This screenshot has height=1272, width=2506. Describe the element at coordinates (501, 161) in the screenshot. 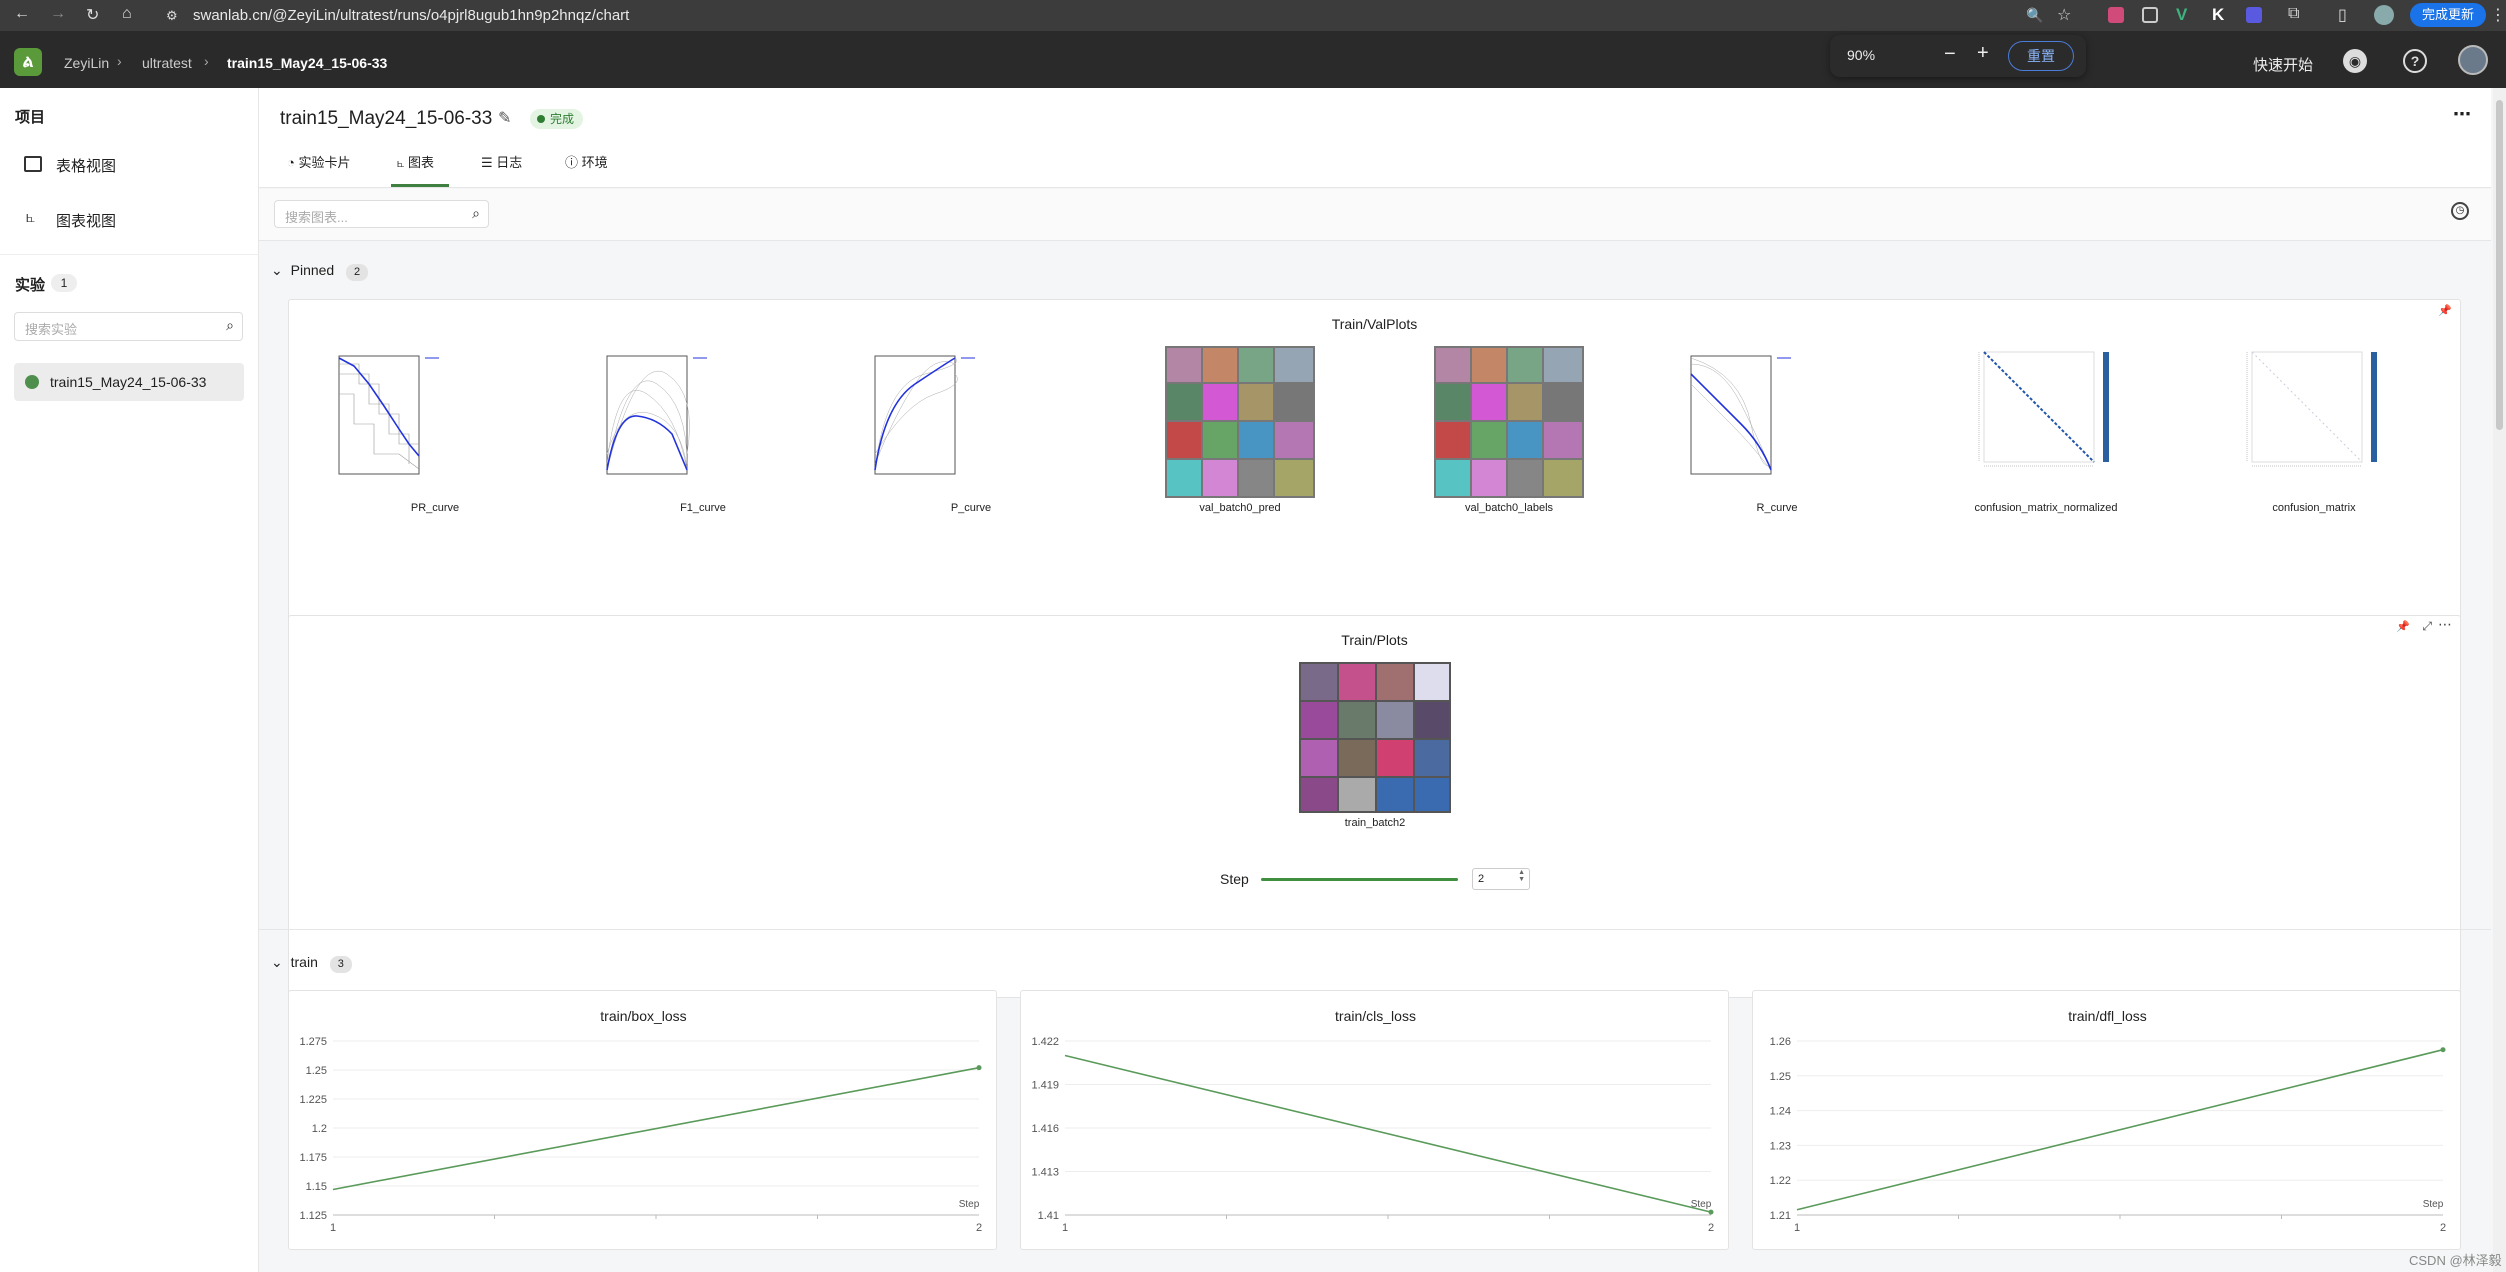

I see `tab-logs: ☰ 日志` at that location.